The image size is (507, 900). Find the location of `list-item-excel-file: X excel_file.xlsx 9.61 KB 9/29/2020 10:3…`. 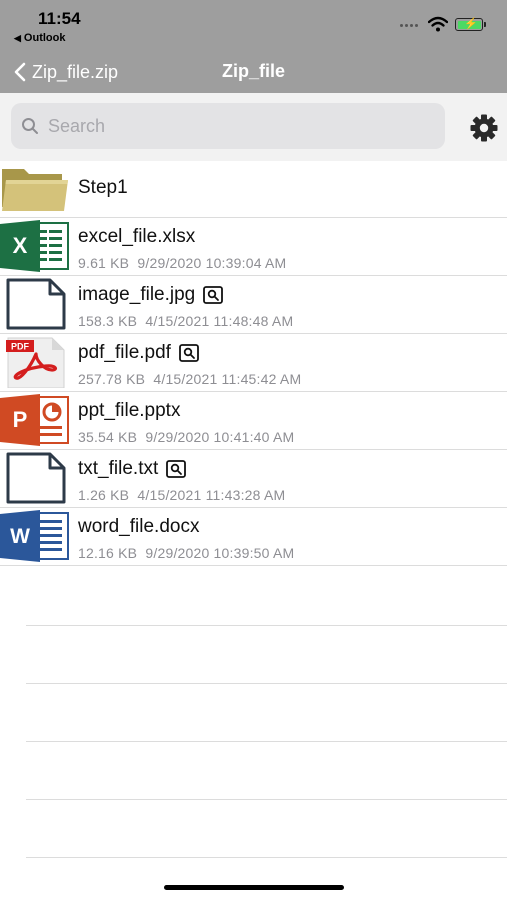

list-item-excel-file: X excel_file.xlsx 9.61 KB 9/29/2020 10:3… is located at coordinates (253, 247).